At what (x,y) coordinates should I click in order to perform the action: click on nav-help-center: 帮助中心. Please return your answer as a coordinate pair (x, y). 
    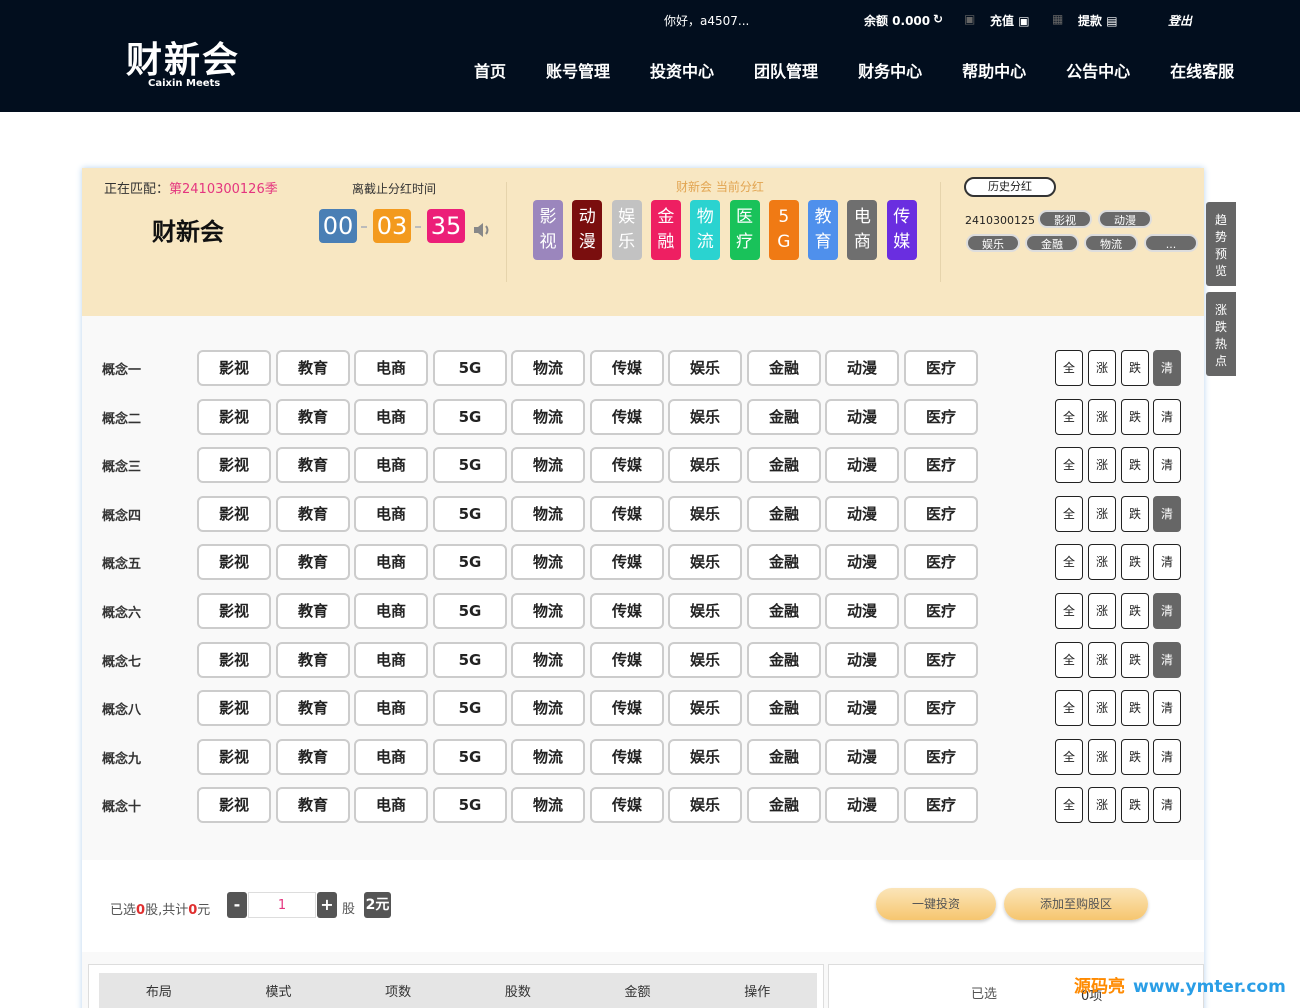
    Looking at the image, I should click on (994, 70).